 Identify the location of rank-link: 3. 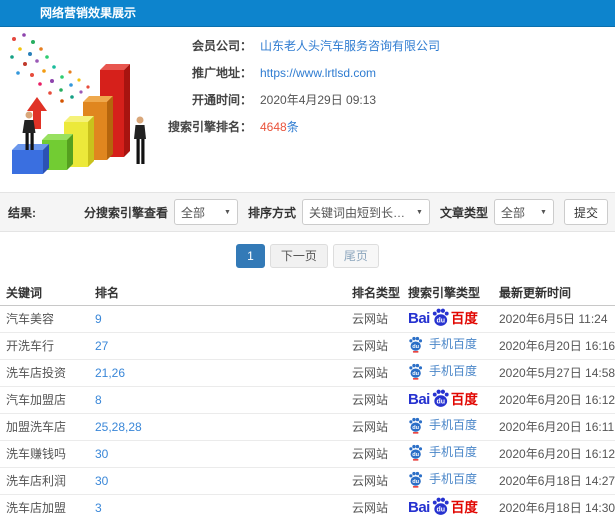
(98, 508).